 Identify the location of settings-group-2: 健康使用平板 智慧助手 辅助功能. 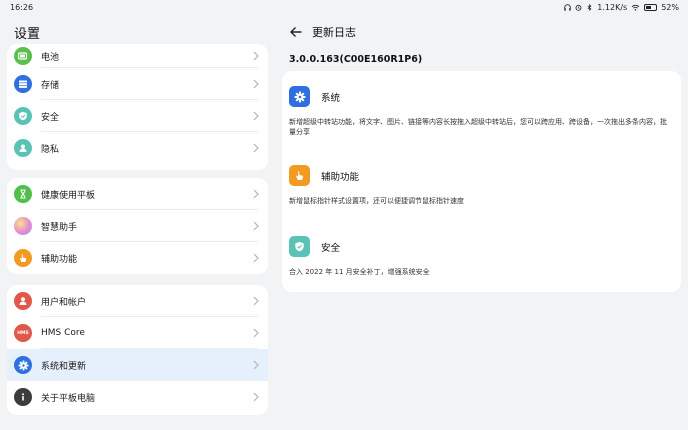
(137, 226).